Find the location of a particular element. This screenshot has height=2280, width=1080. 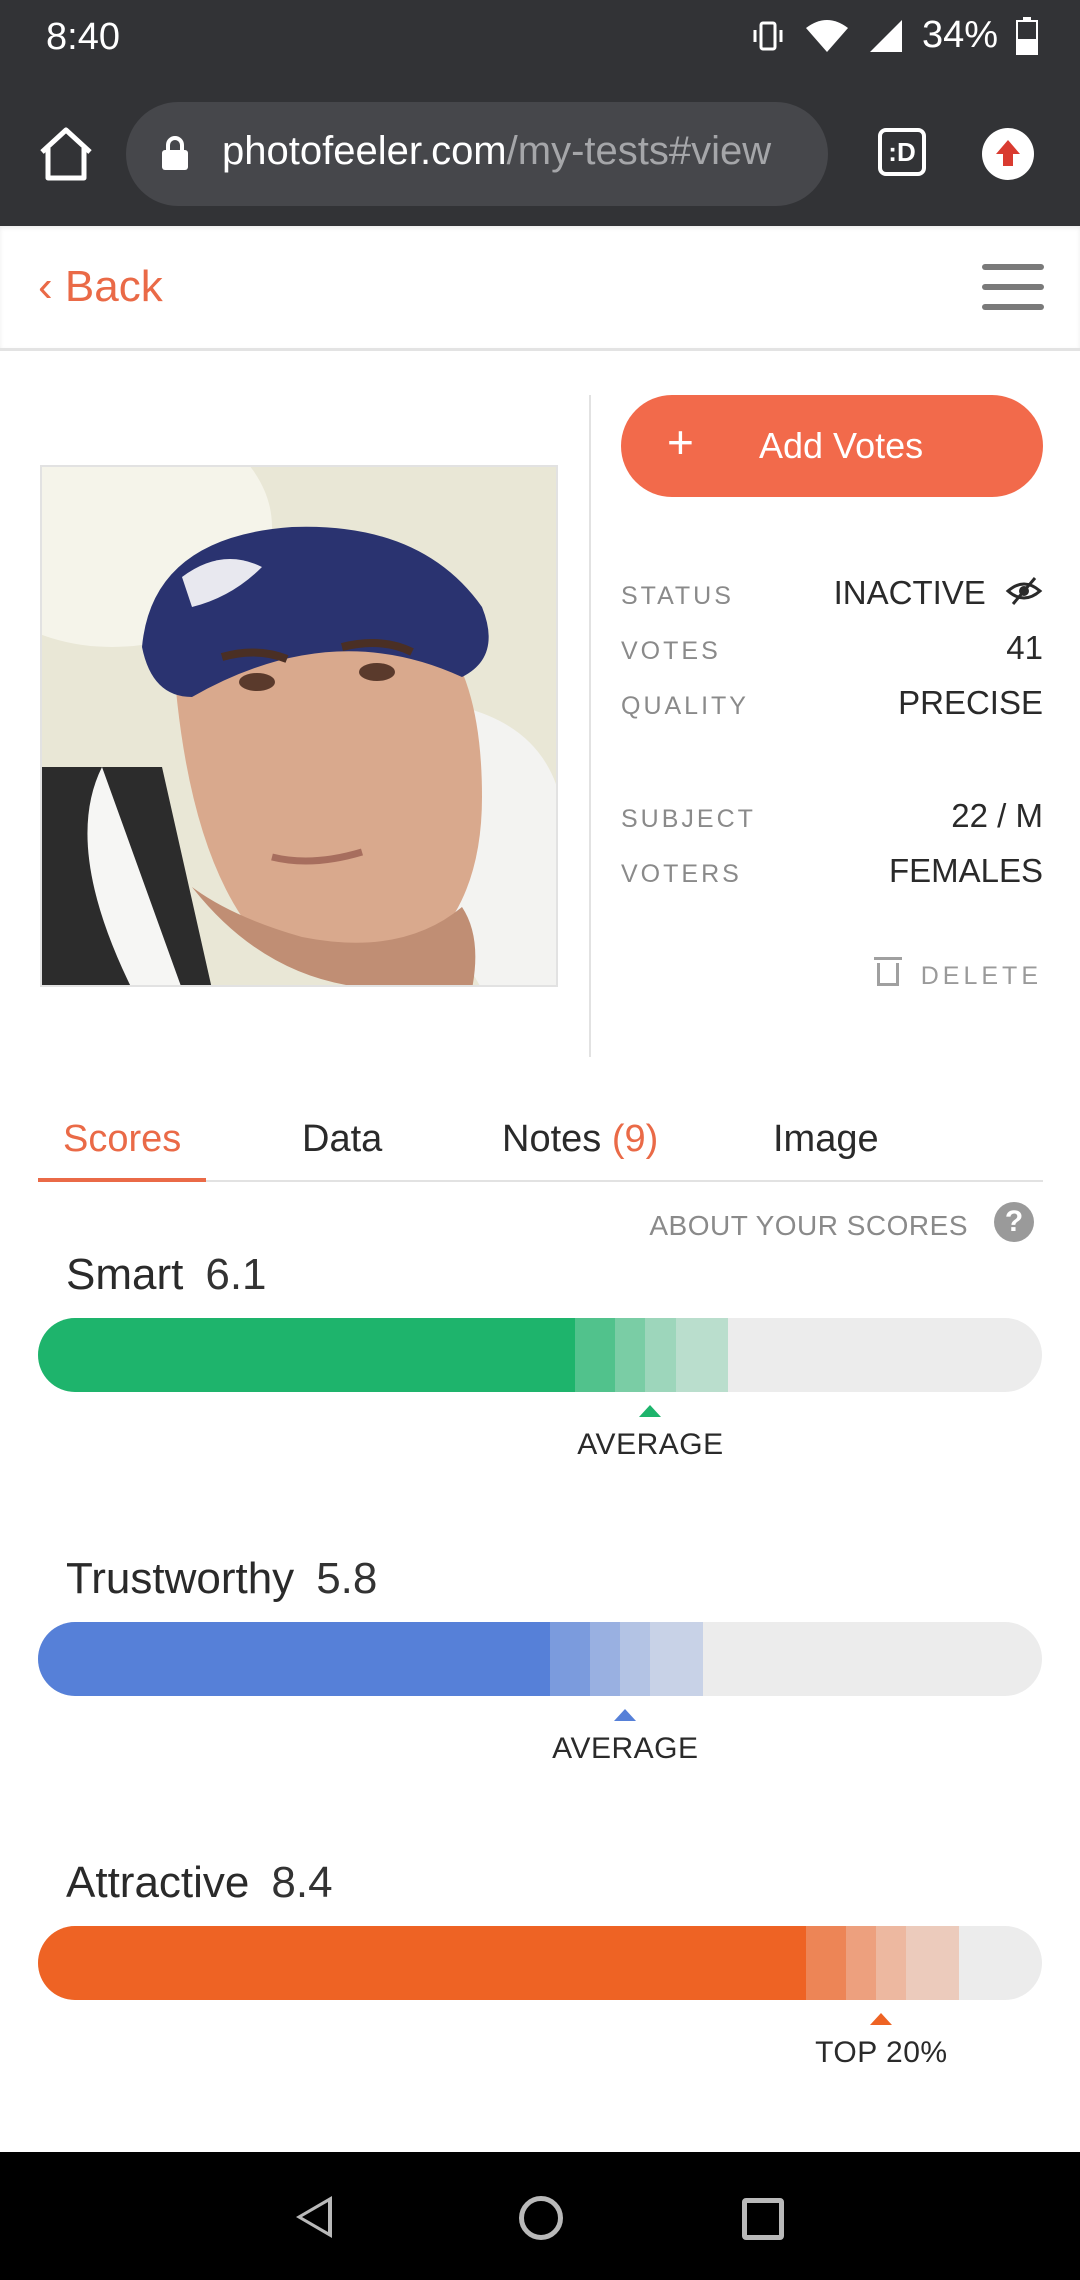

nav-back-icon-inner is located at coordinates (315, 2217).